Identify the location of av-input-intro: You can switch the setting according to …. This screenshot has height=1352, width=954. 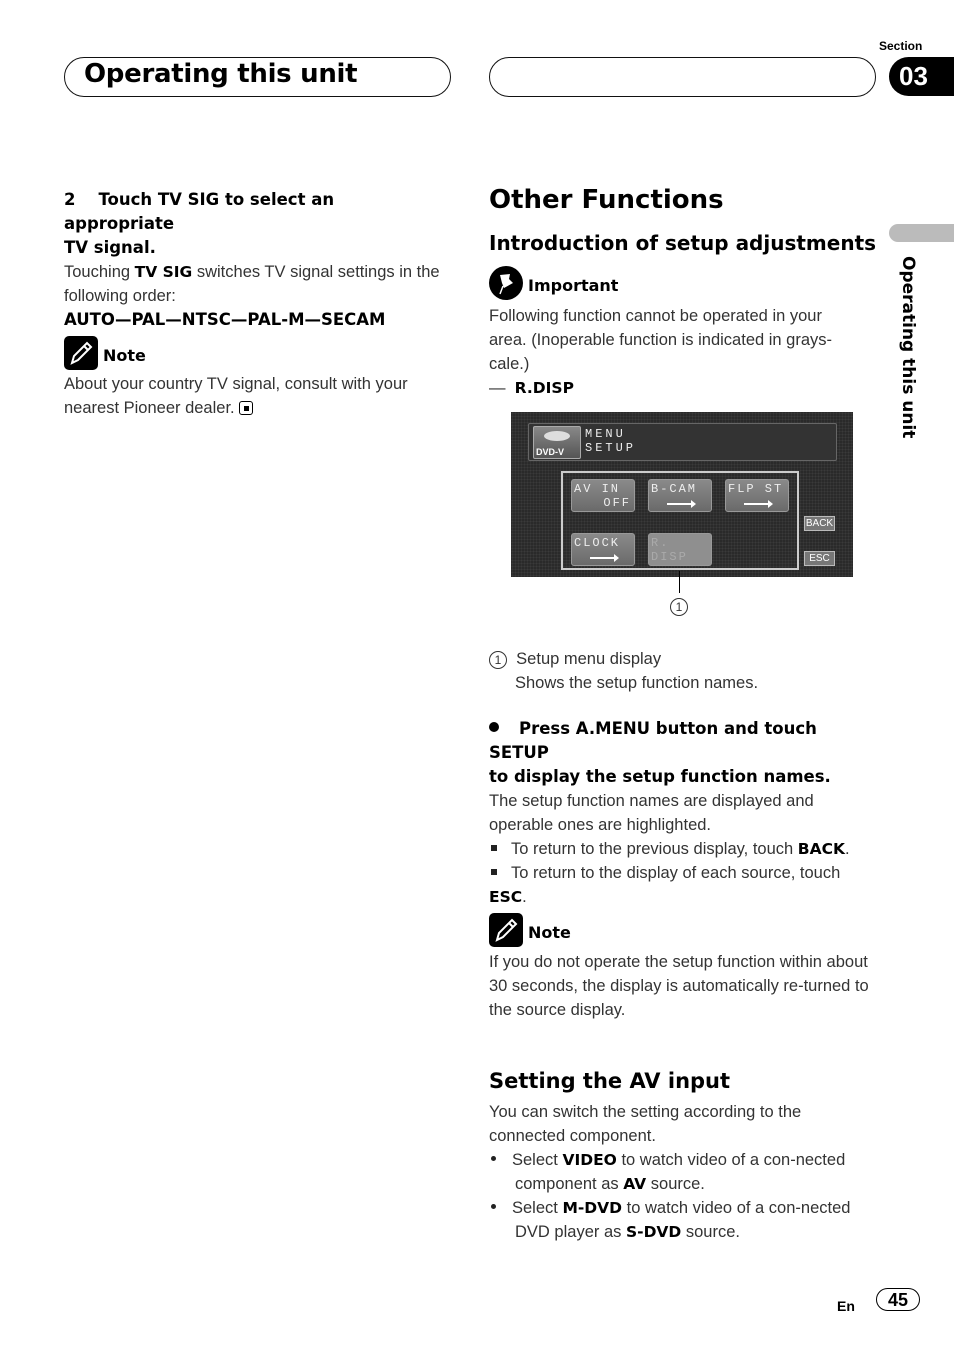
(645, 1124).